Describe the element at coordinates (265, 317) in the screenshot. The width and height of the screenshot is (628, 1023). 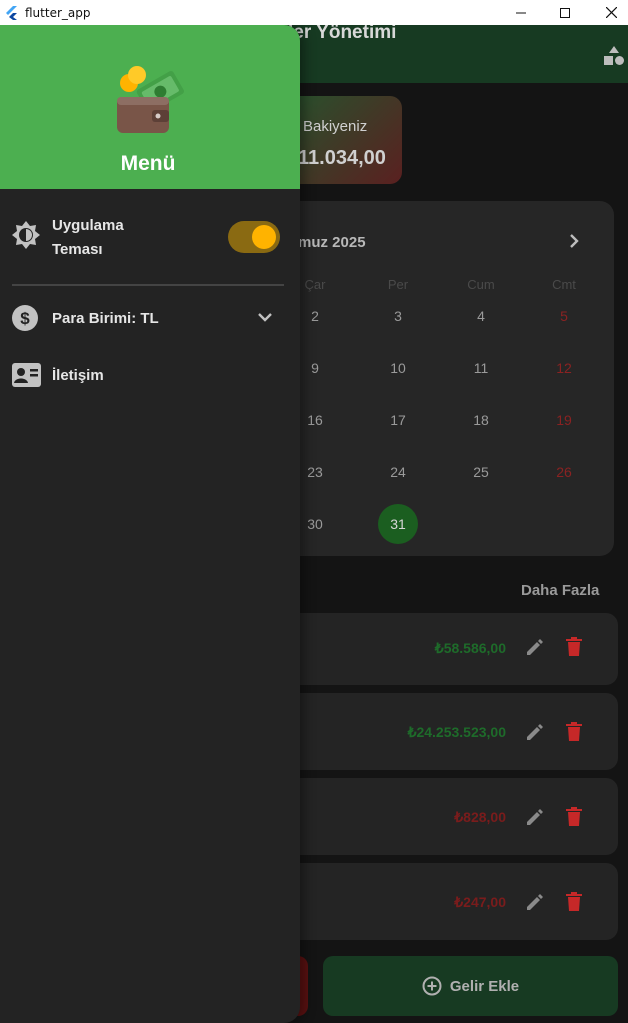
I see `chevron-down-icon` at that location.